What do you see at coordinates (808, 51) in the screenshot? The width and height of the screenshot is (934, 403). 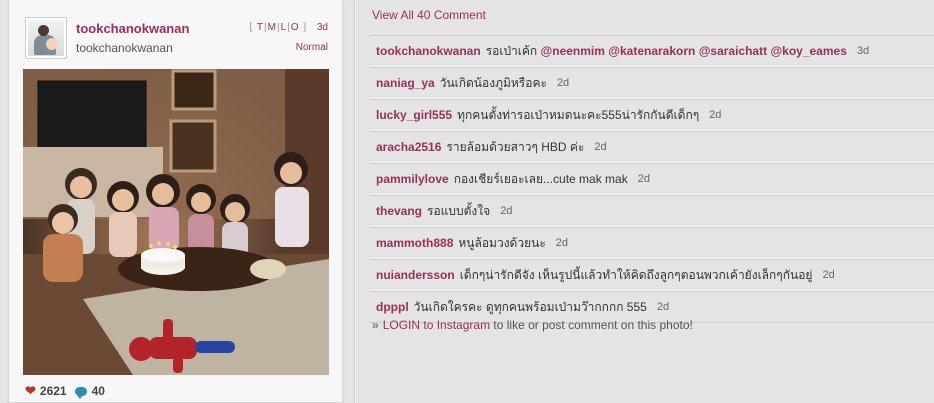 I see `mention-link: @koy_eames` at bounding box center [808, 51].